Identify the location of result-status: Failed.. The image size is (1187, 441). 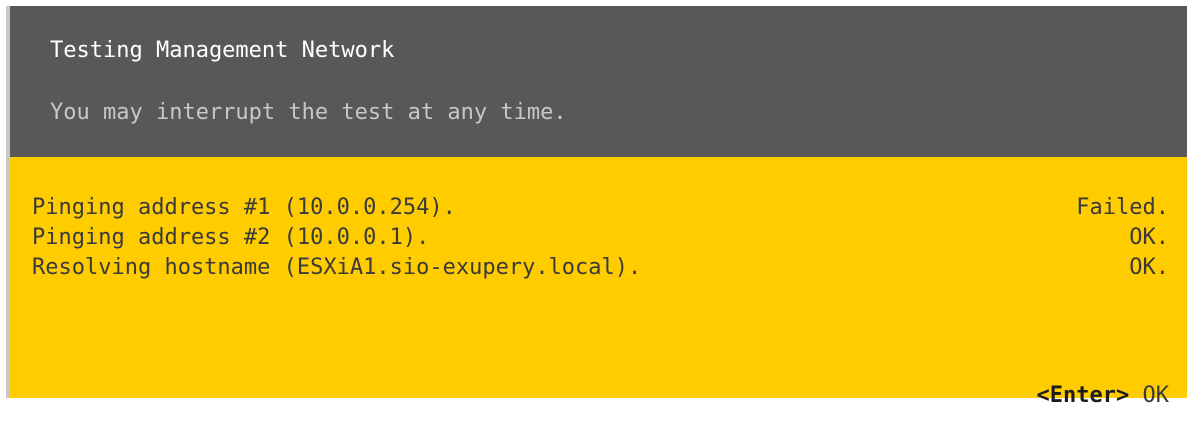
(1122, 207).